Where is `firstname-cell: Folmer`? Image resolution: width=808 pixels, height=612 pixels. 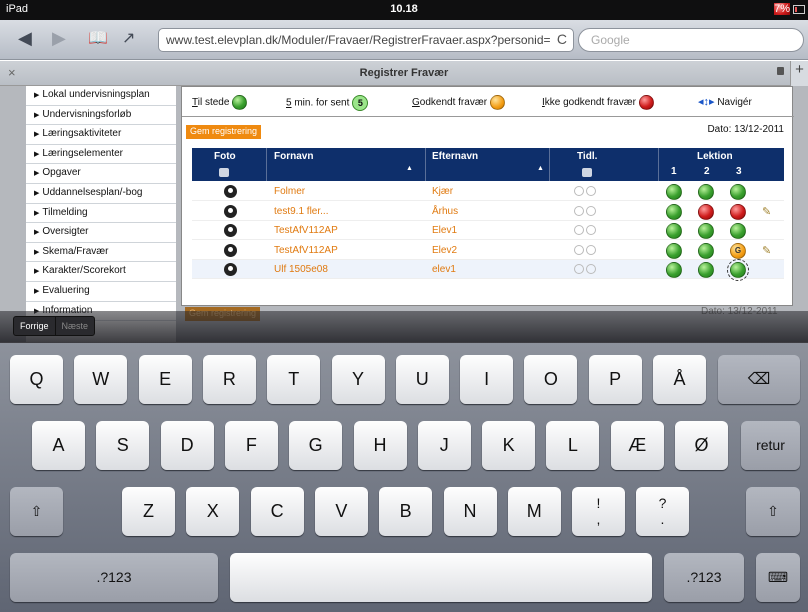 firstname-cell: Folmer is located at coordinates (289, 191).